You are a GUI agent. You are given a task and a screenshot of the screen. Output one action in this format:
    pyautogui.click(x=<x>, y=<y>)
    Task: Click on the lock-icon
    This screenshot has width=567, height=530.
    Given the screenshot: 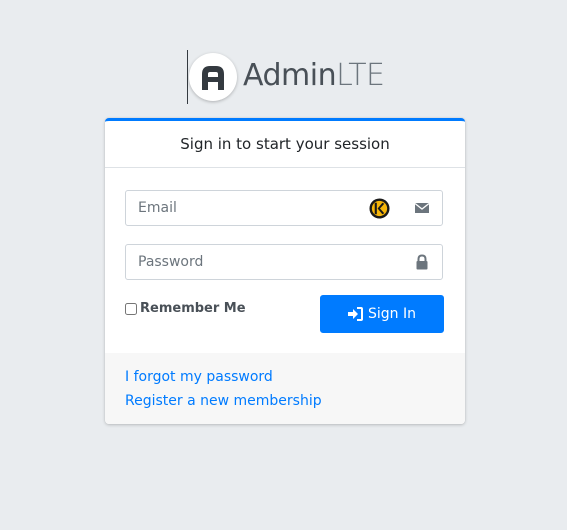 What is the action you would take?
    pyautogui.click(x=422, y=262)
    